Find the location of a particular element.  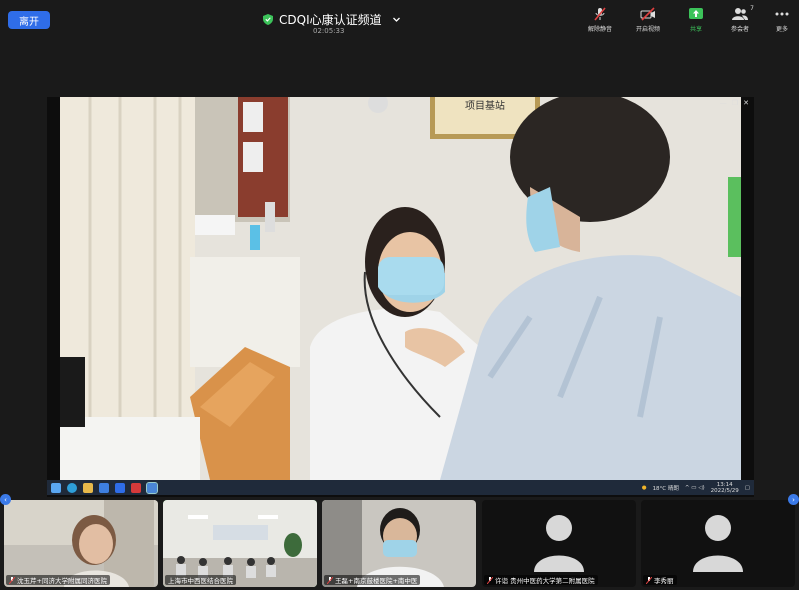

meeting-title: CDQI心康认证频道 is located at coordinates (332, 19).